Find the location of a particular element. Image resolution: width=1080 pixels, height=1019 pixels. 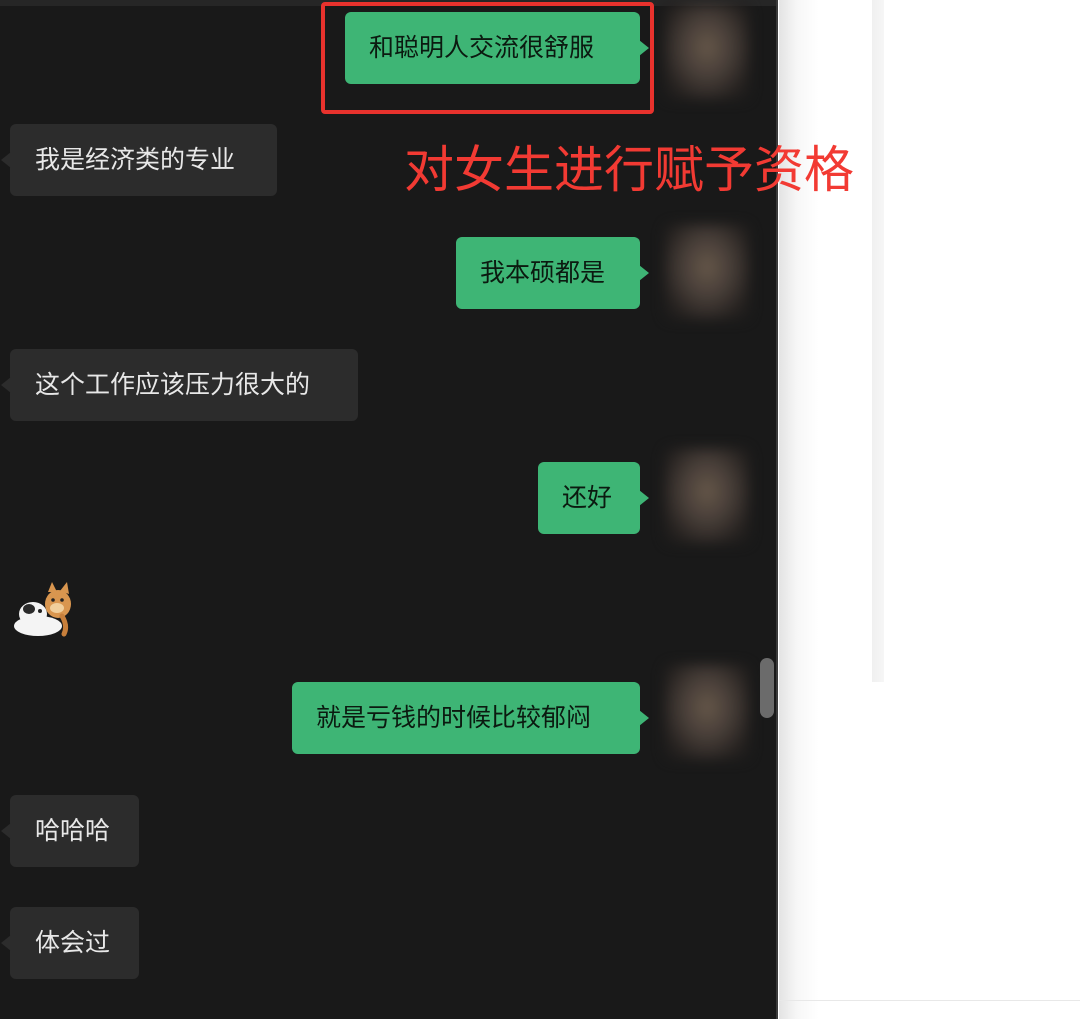

message-sent-bubble: 就是亏钱的时候比较郁闷 is located at coordinates (470, 718).